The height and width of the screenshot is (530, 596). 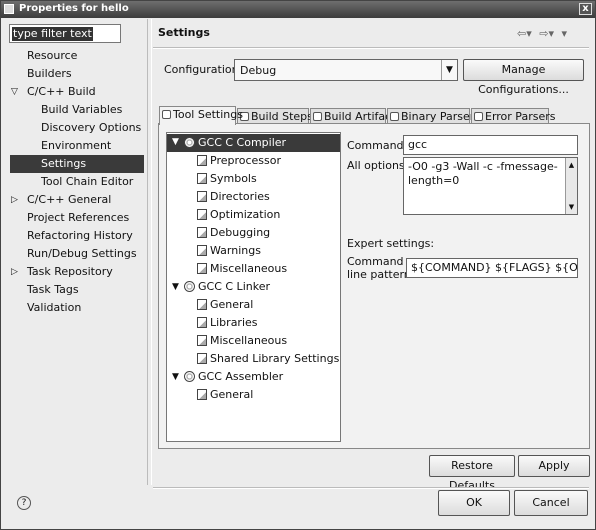 I want to click on command-line-pattern-label-line1: Command, so click(x=375, y=261).